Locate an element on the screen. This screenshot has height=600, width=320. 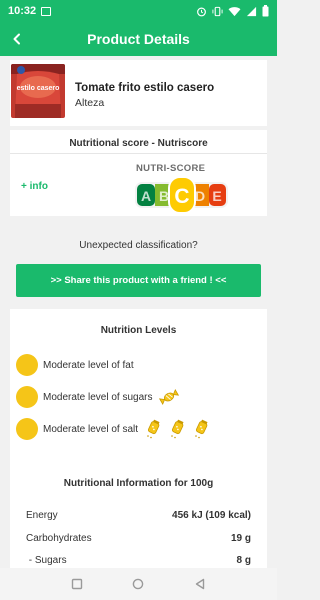
alarm-icon is located at coordinates (201, 11).